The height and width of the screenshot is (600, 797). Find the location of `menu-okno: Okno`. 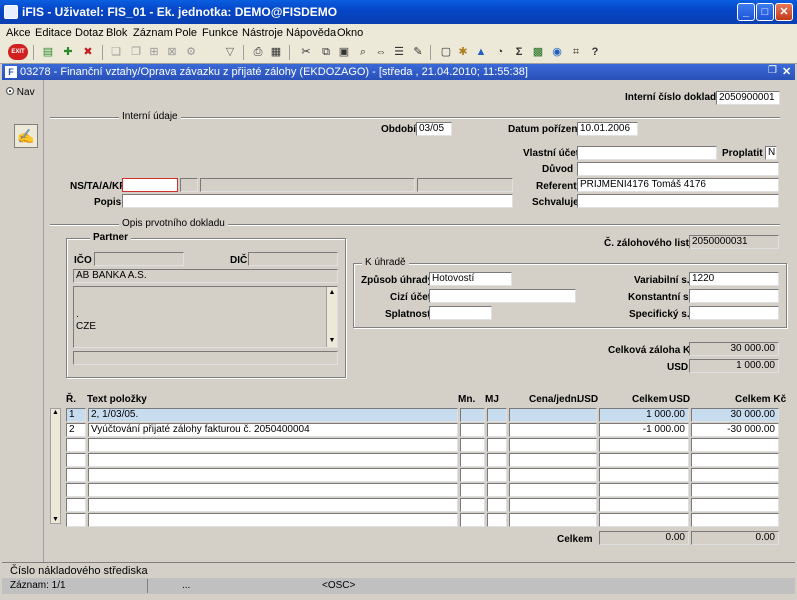

menu-okno: Okno is located at coordinates (350, 33).